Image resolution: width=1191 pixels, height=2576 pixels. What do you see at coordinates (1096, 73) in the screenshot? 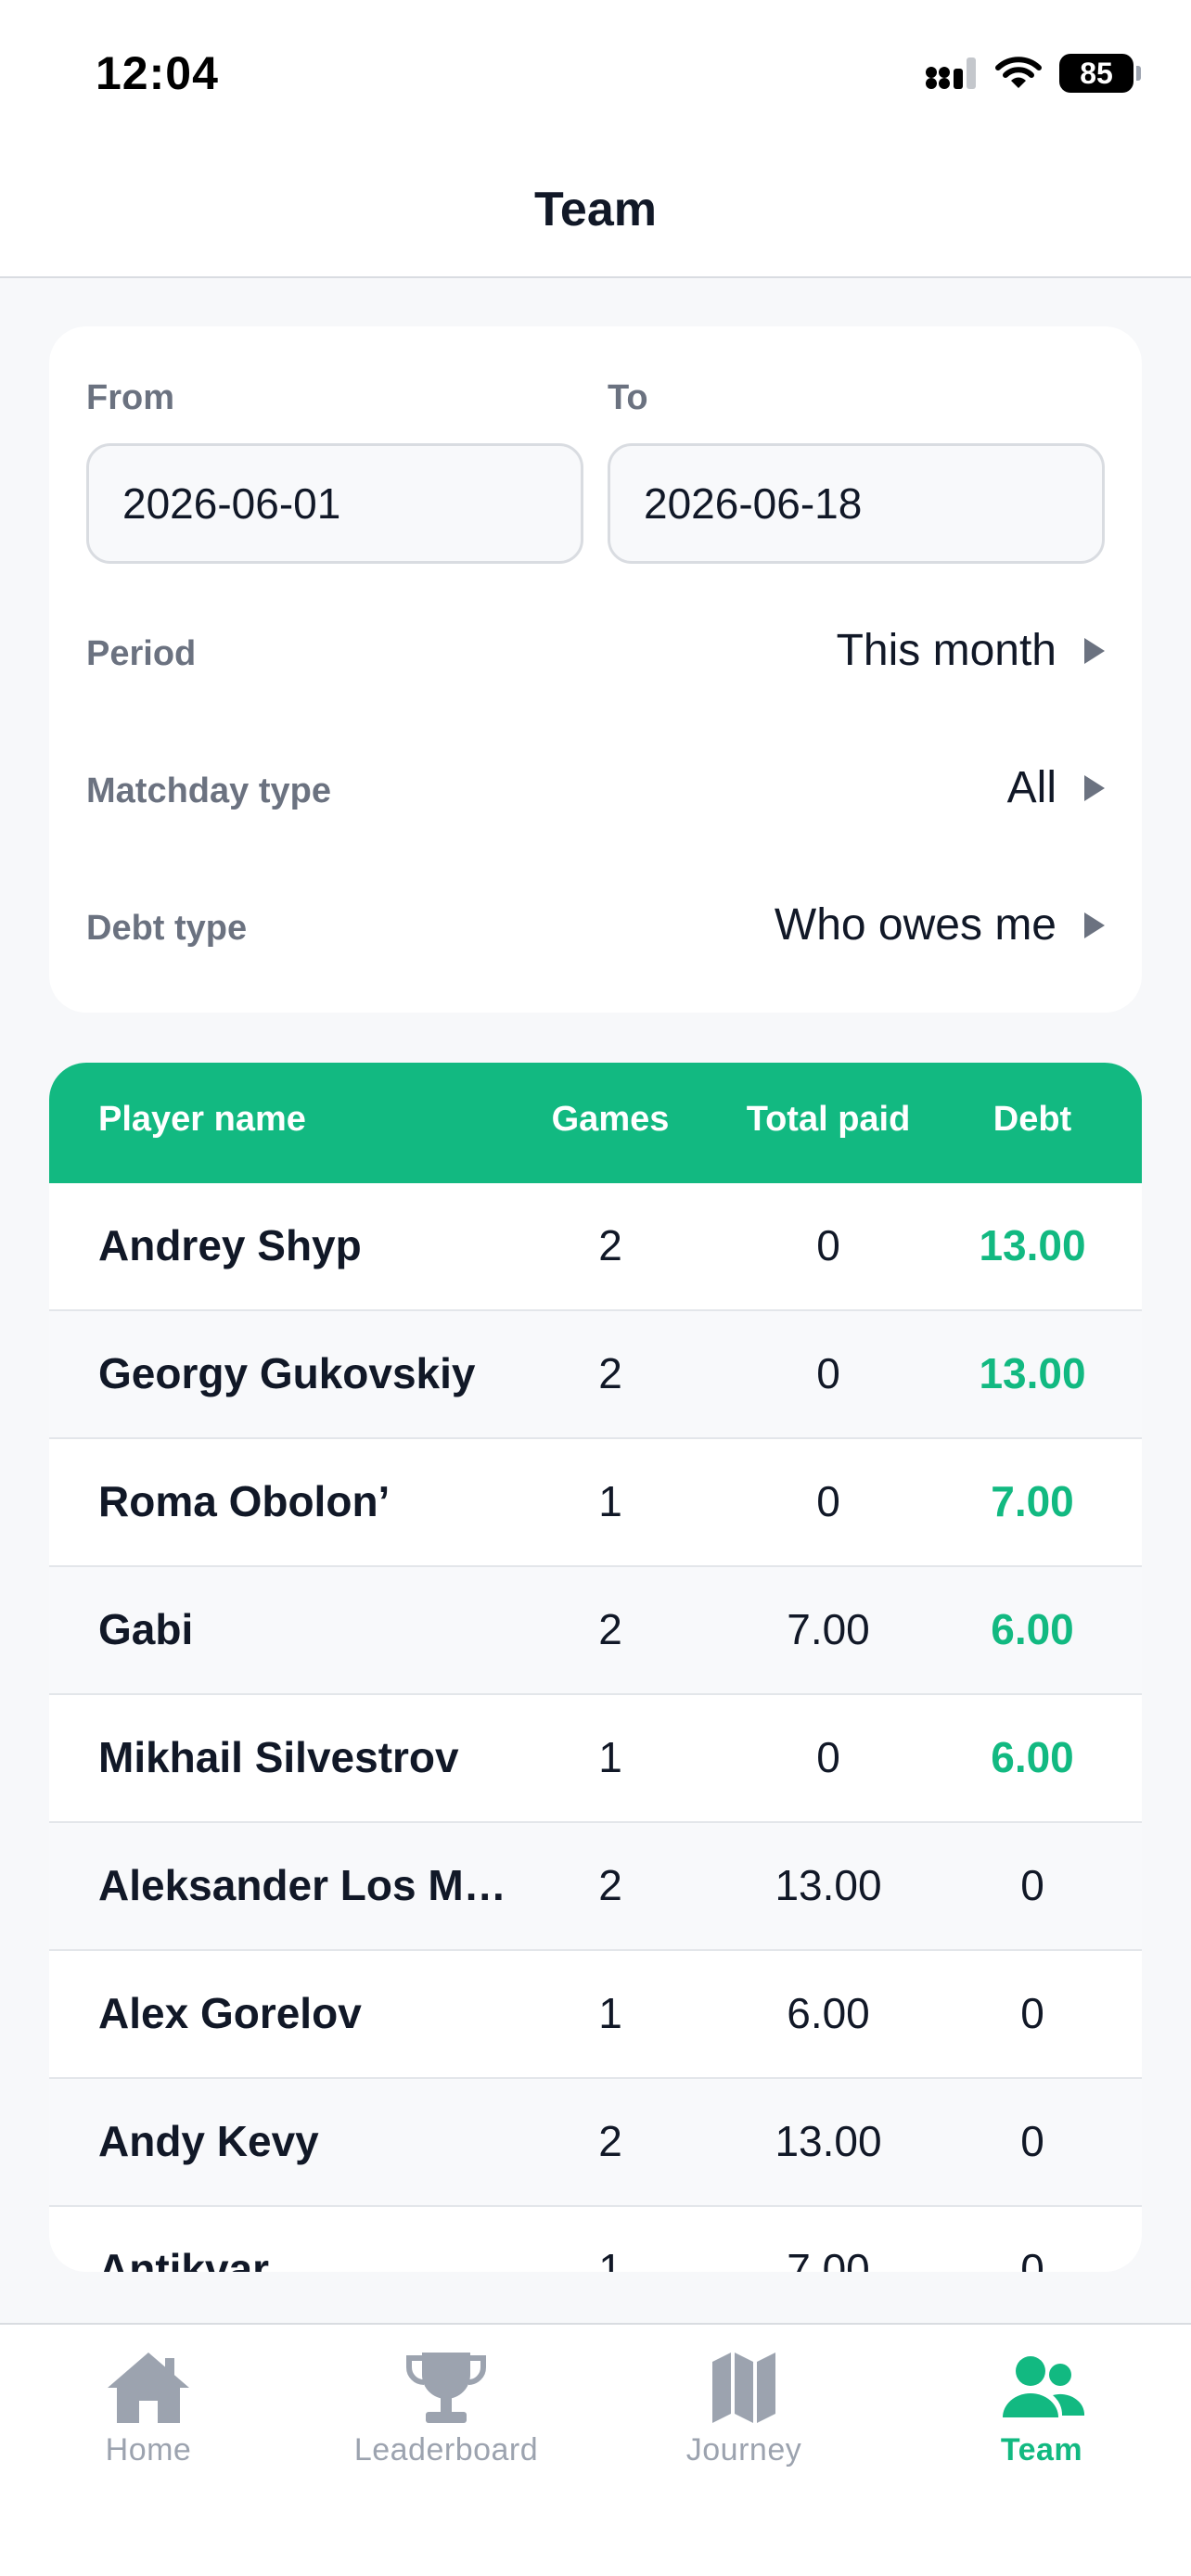
I see `battery-level: 85` at bounding box center [1096, 73].